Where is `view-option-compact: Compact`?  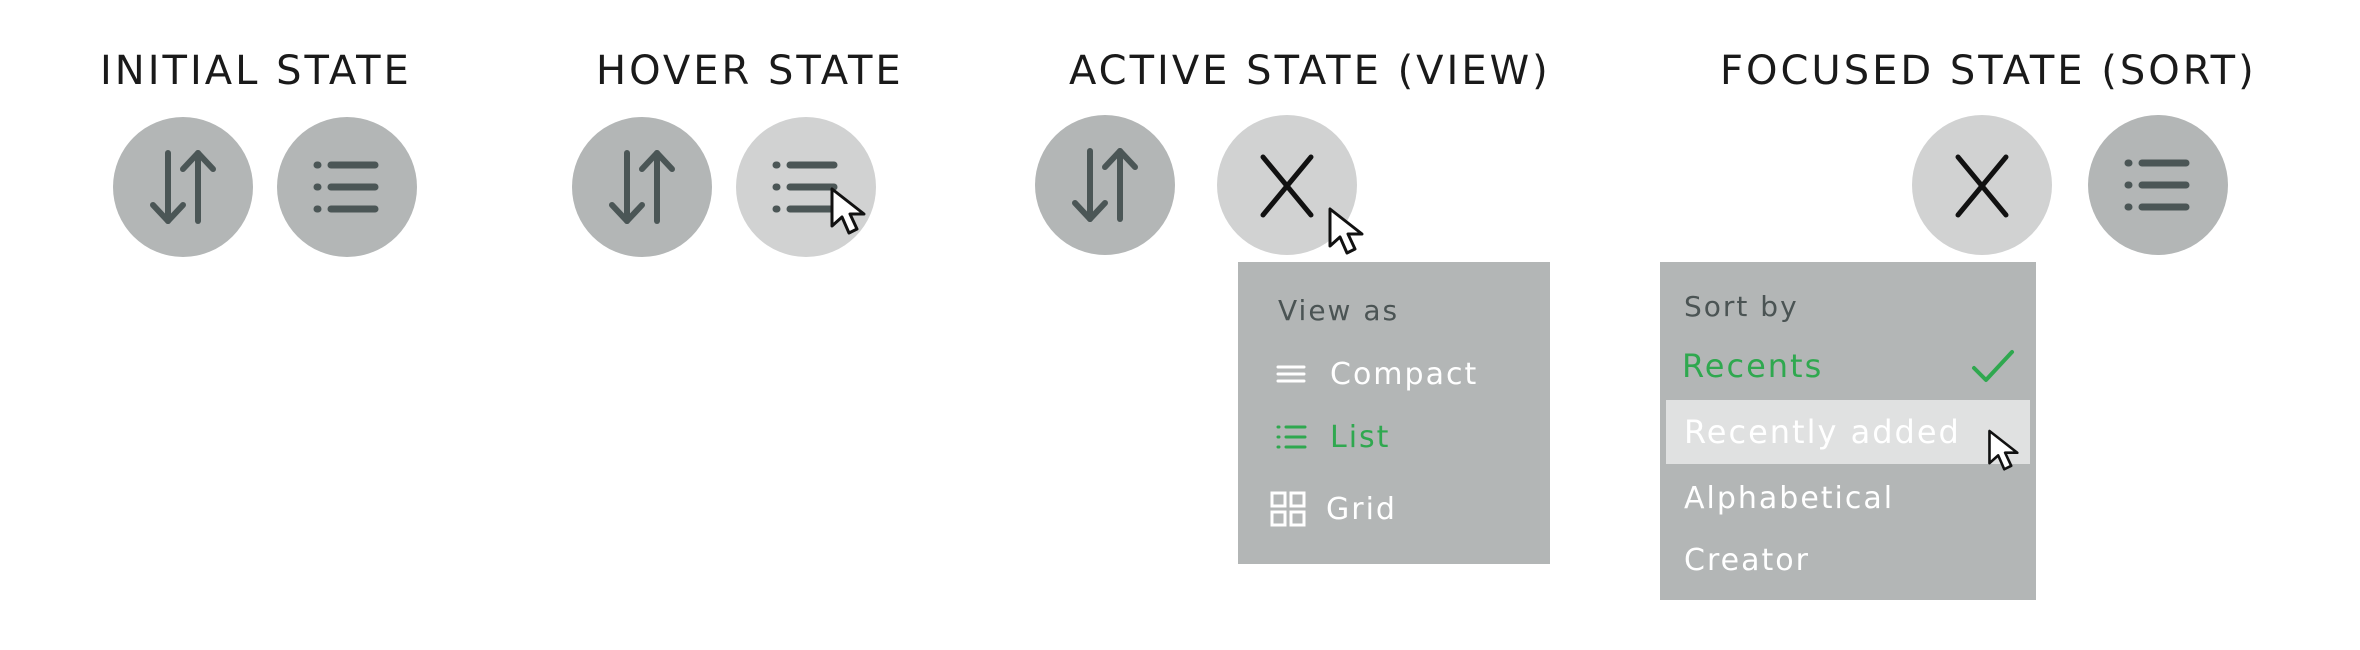
view-option-compact: Compact is located at coordinates (1394, 374).